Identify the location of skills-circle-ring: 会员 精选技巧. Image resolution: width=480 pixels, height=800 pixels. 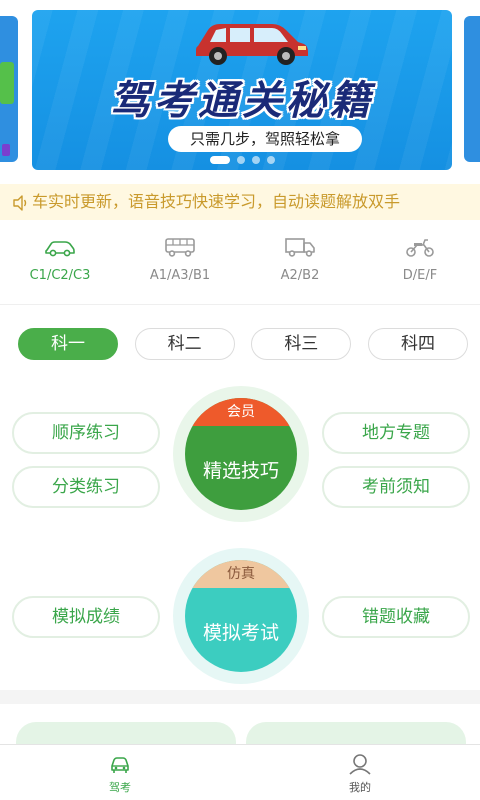
(241, 454).